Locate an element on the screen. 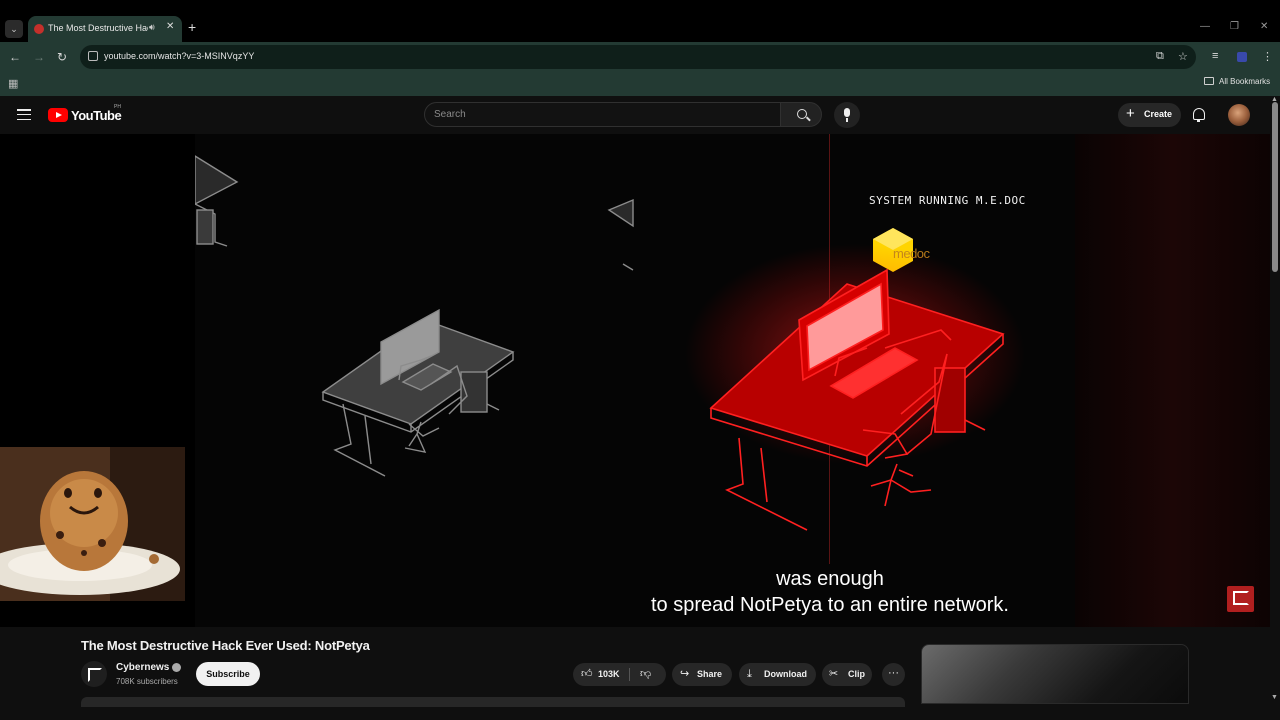 This screenshot has width=1280, height=720. download-label: Download is located at coordinates (785, 674).